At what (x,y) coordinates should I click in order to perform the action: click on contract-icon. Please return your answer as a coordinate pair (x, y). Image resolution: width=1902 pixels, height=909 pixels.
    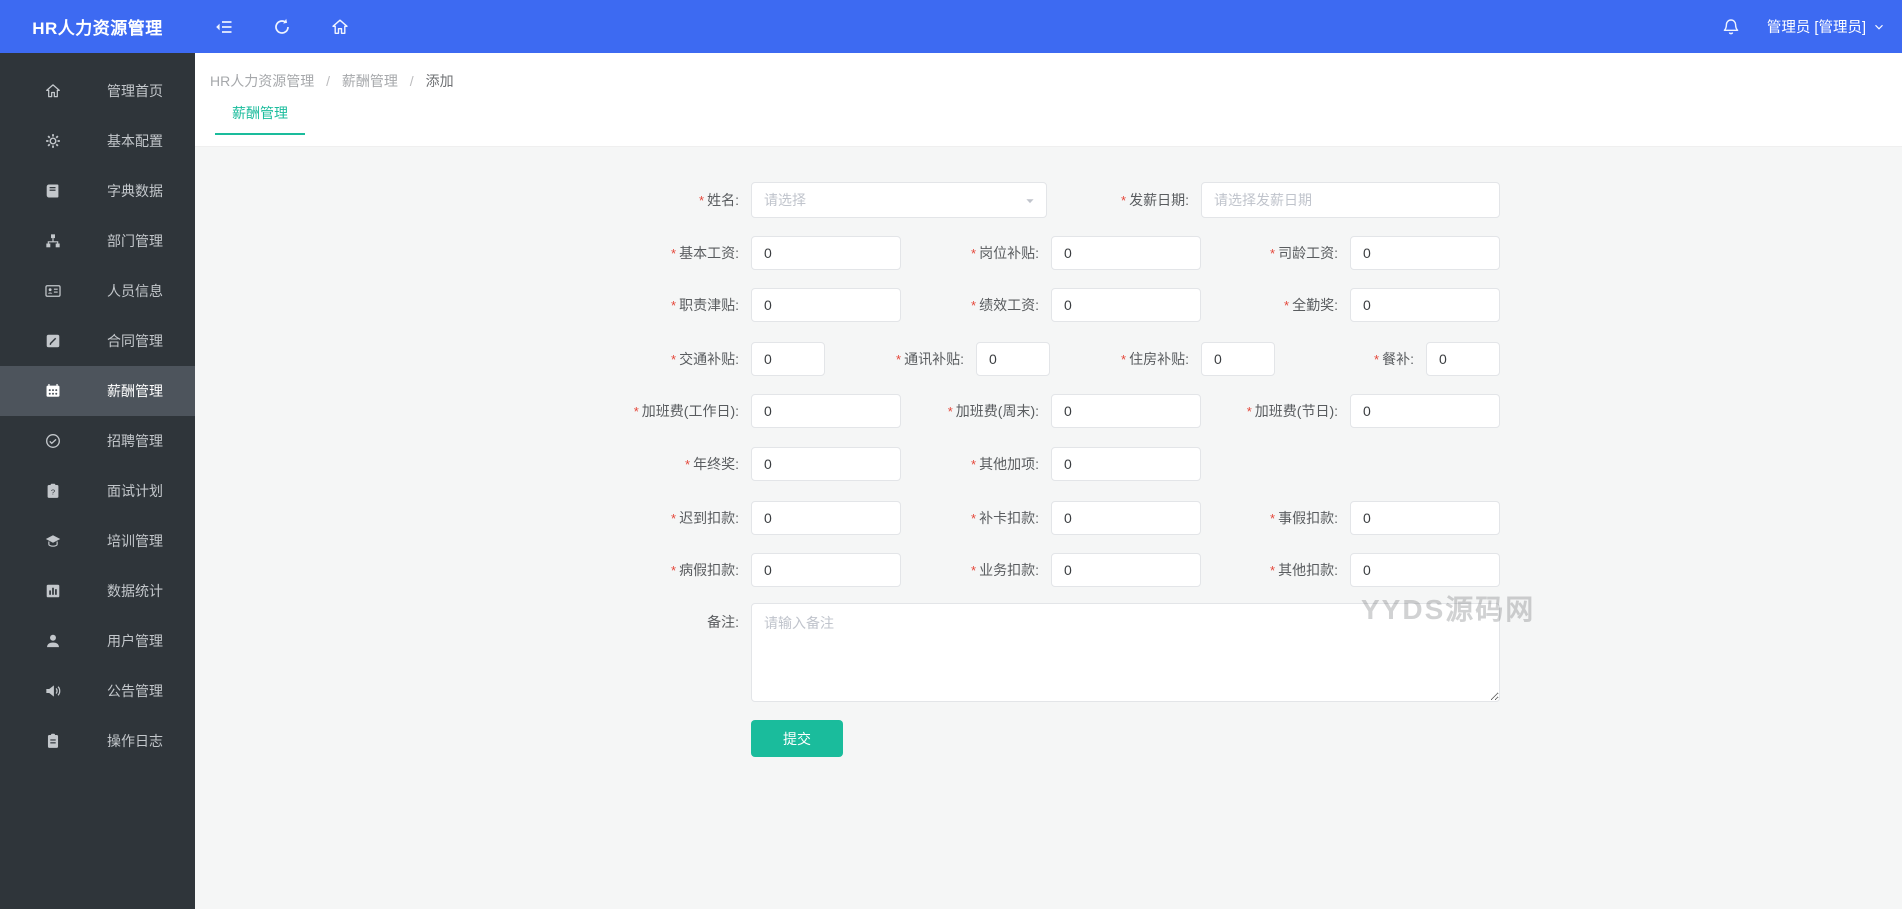
    Looking at the image, I should click on (53, 341).